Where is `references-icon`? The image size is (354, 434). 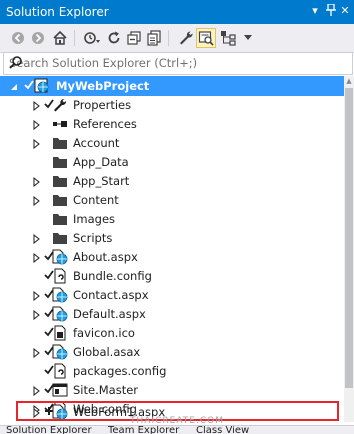 references-icon is located at coordinates (60, 124).